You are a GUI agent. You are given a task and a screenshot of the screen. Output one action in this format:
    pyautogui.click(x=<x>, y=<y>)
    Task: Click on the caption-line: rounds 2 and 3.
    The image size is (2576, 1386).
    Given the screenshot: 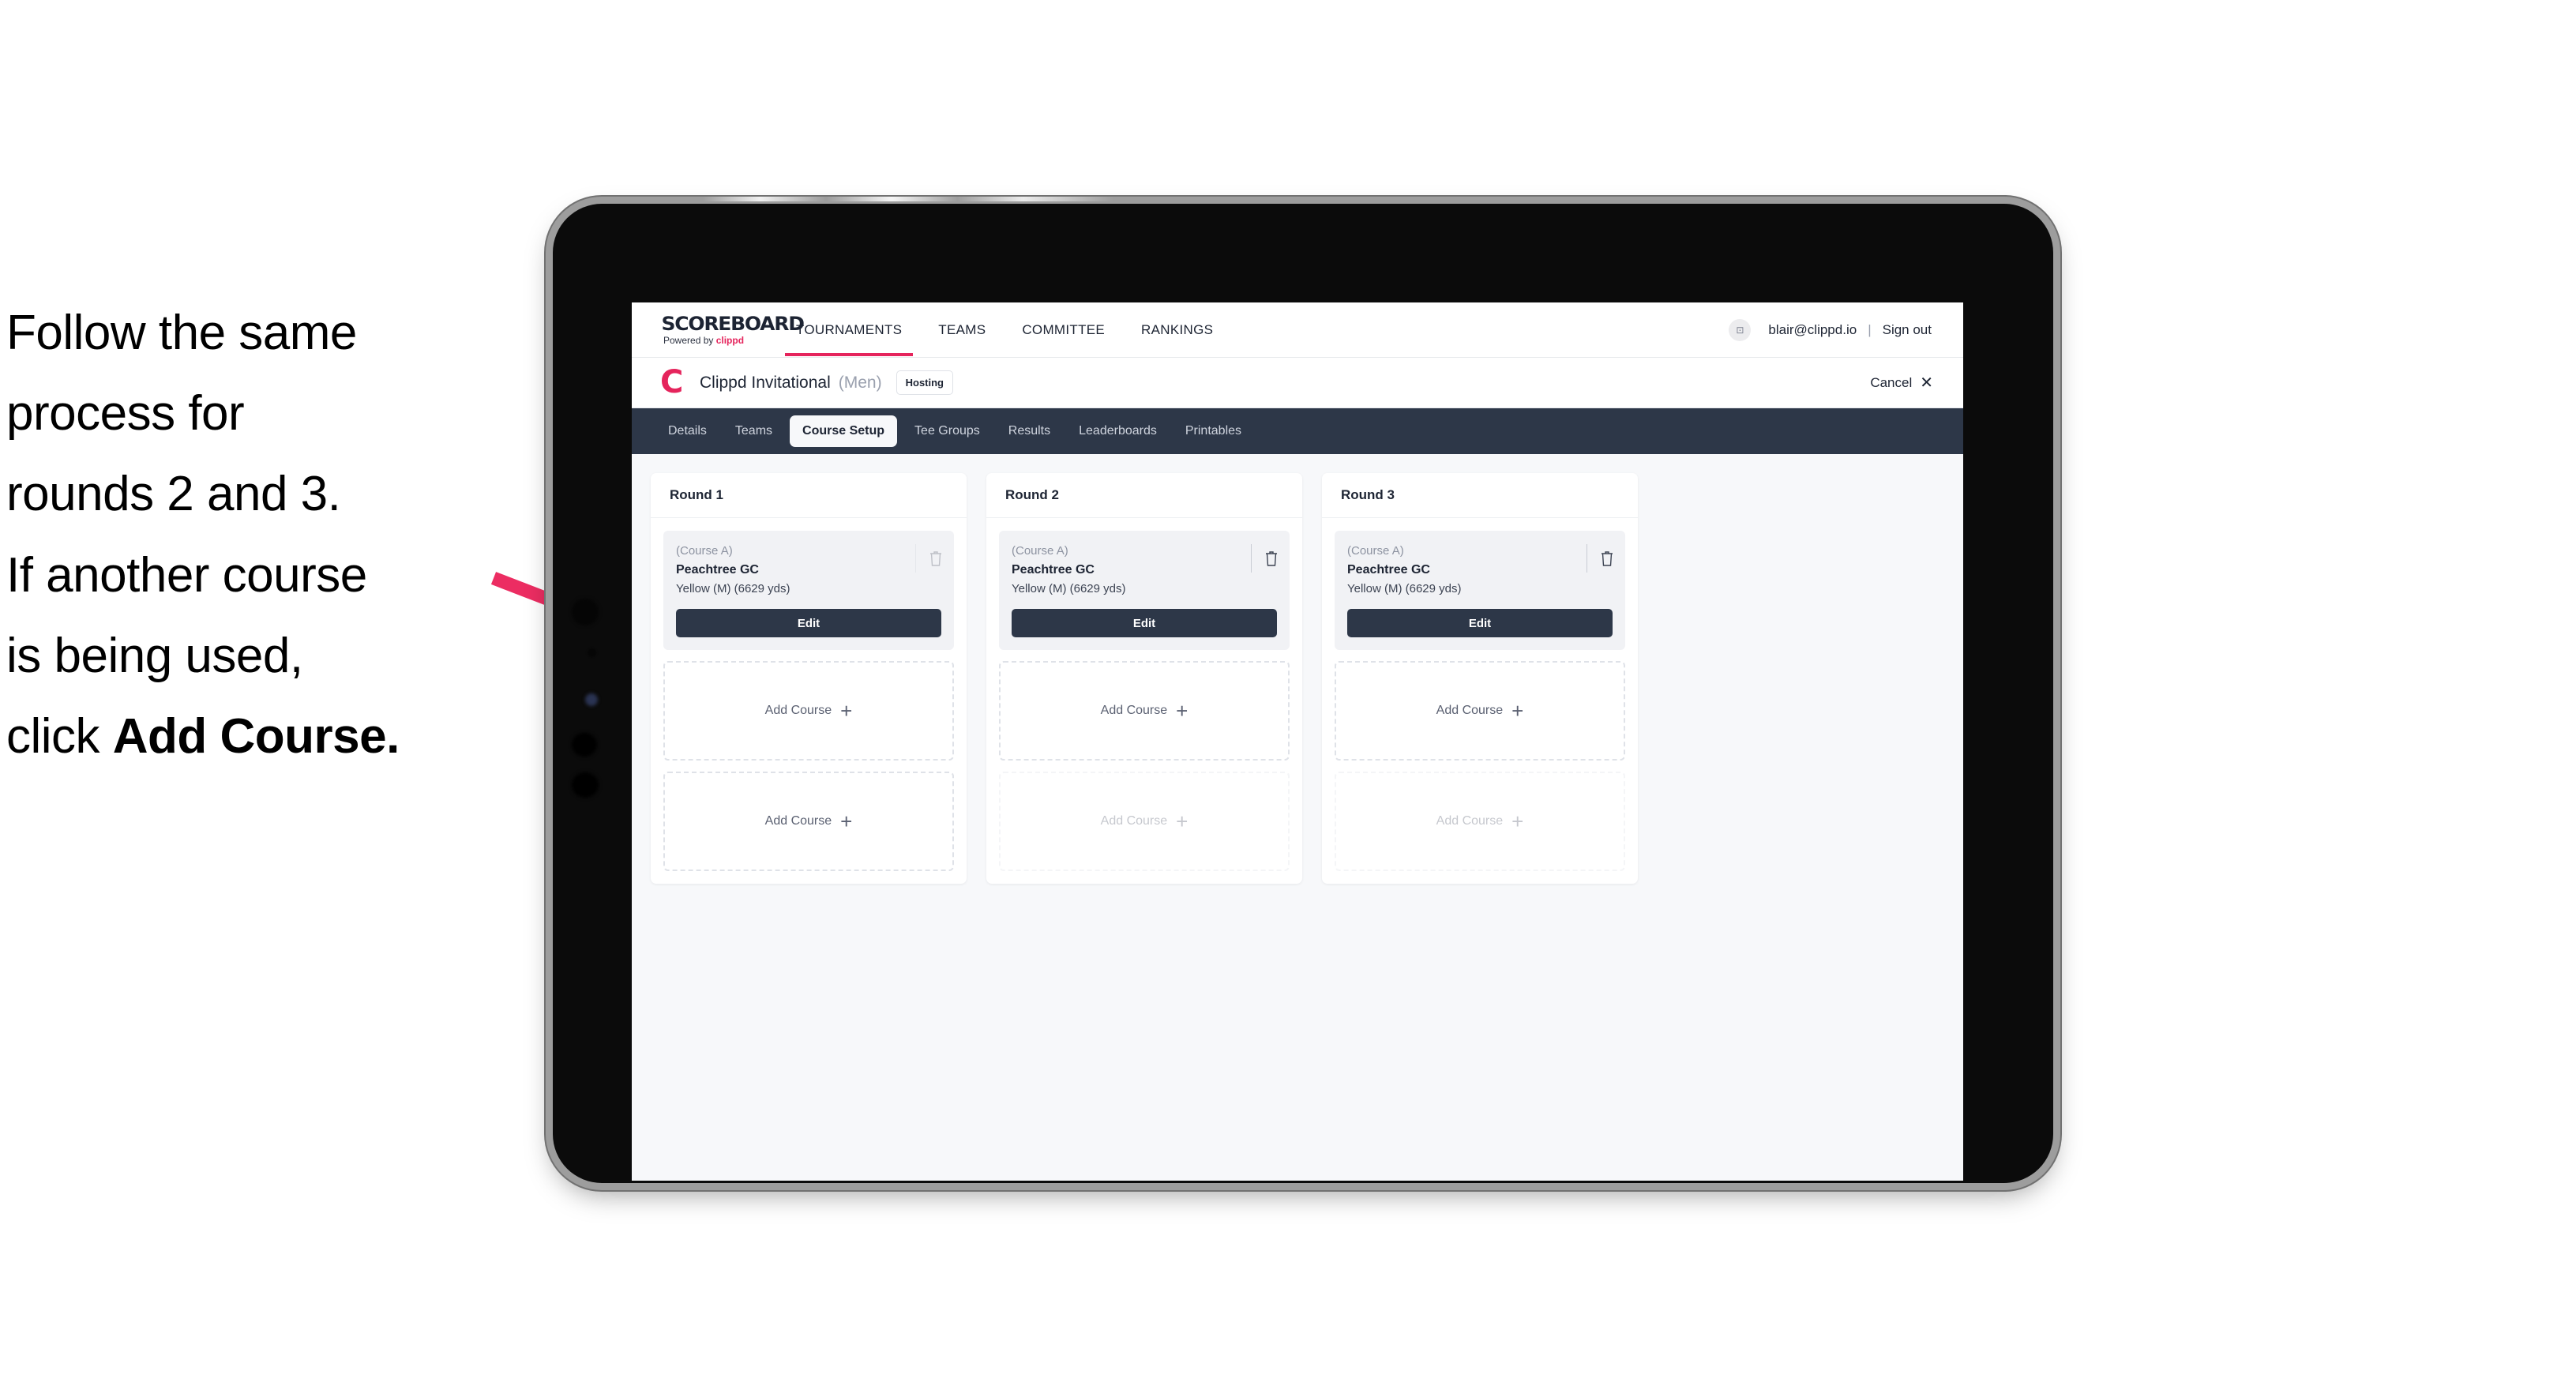 What is the action you would take?
    pyautogui.click(x=173, y=494)
    